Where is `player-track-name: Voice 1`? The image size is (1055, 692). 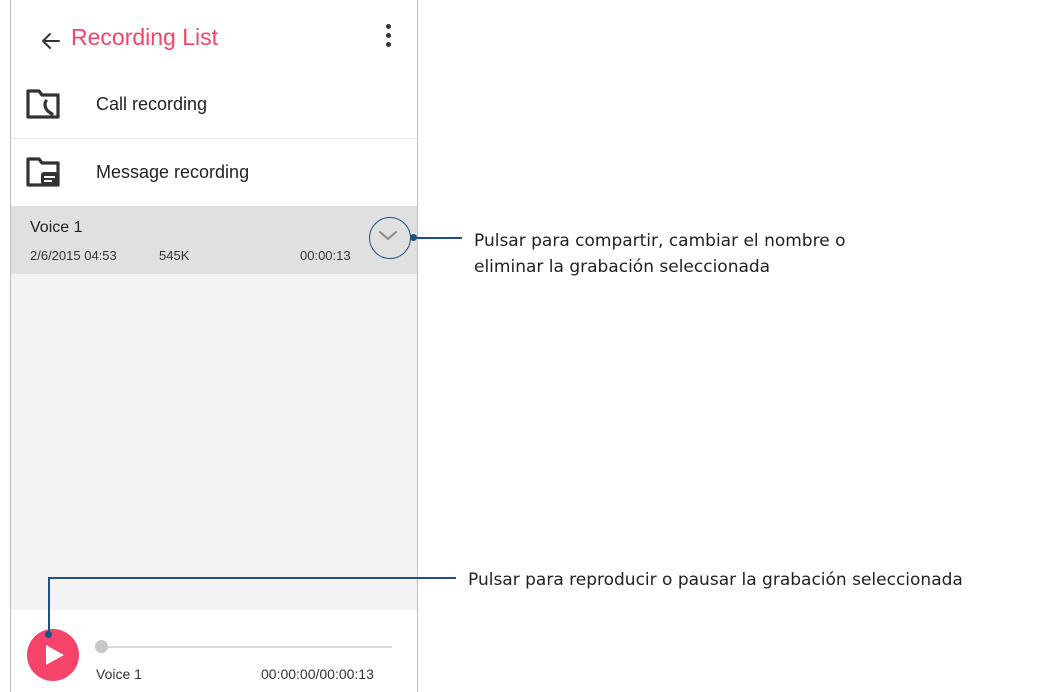
player-track-name: Voice 1 is located at coordinates (119, 674).